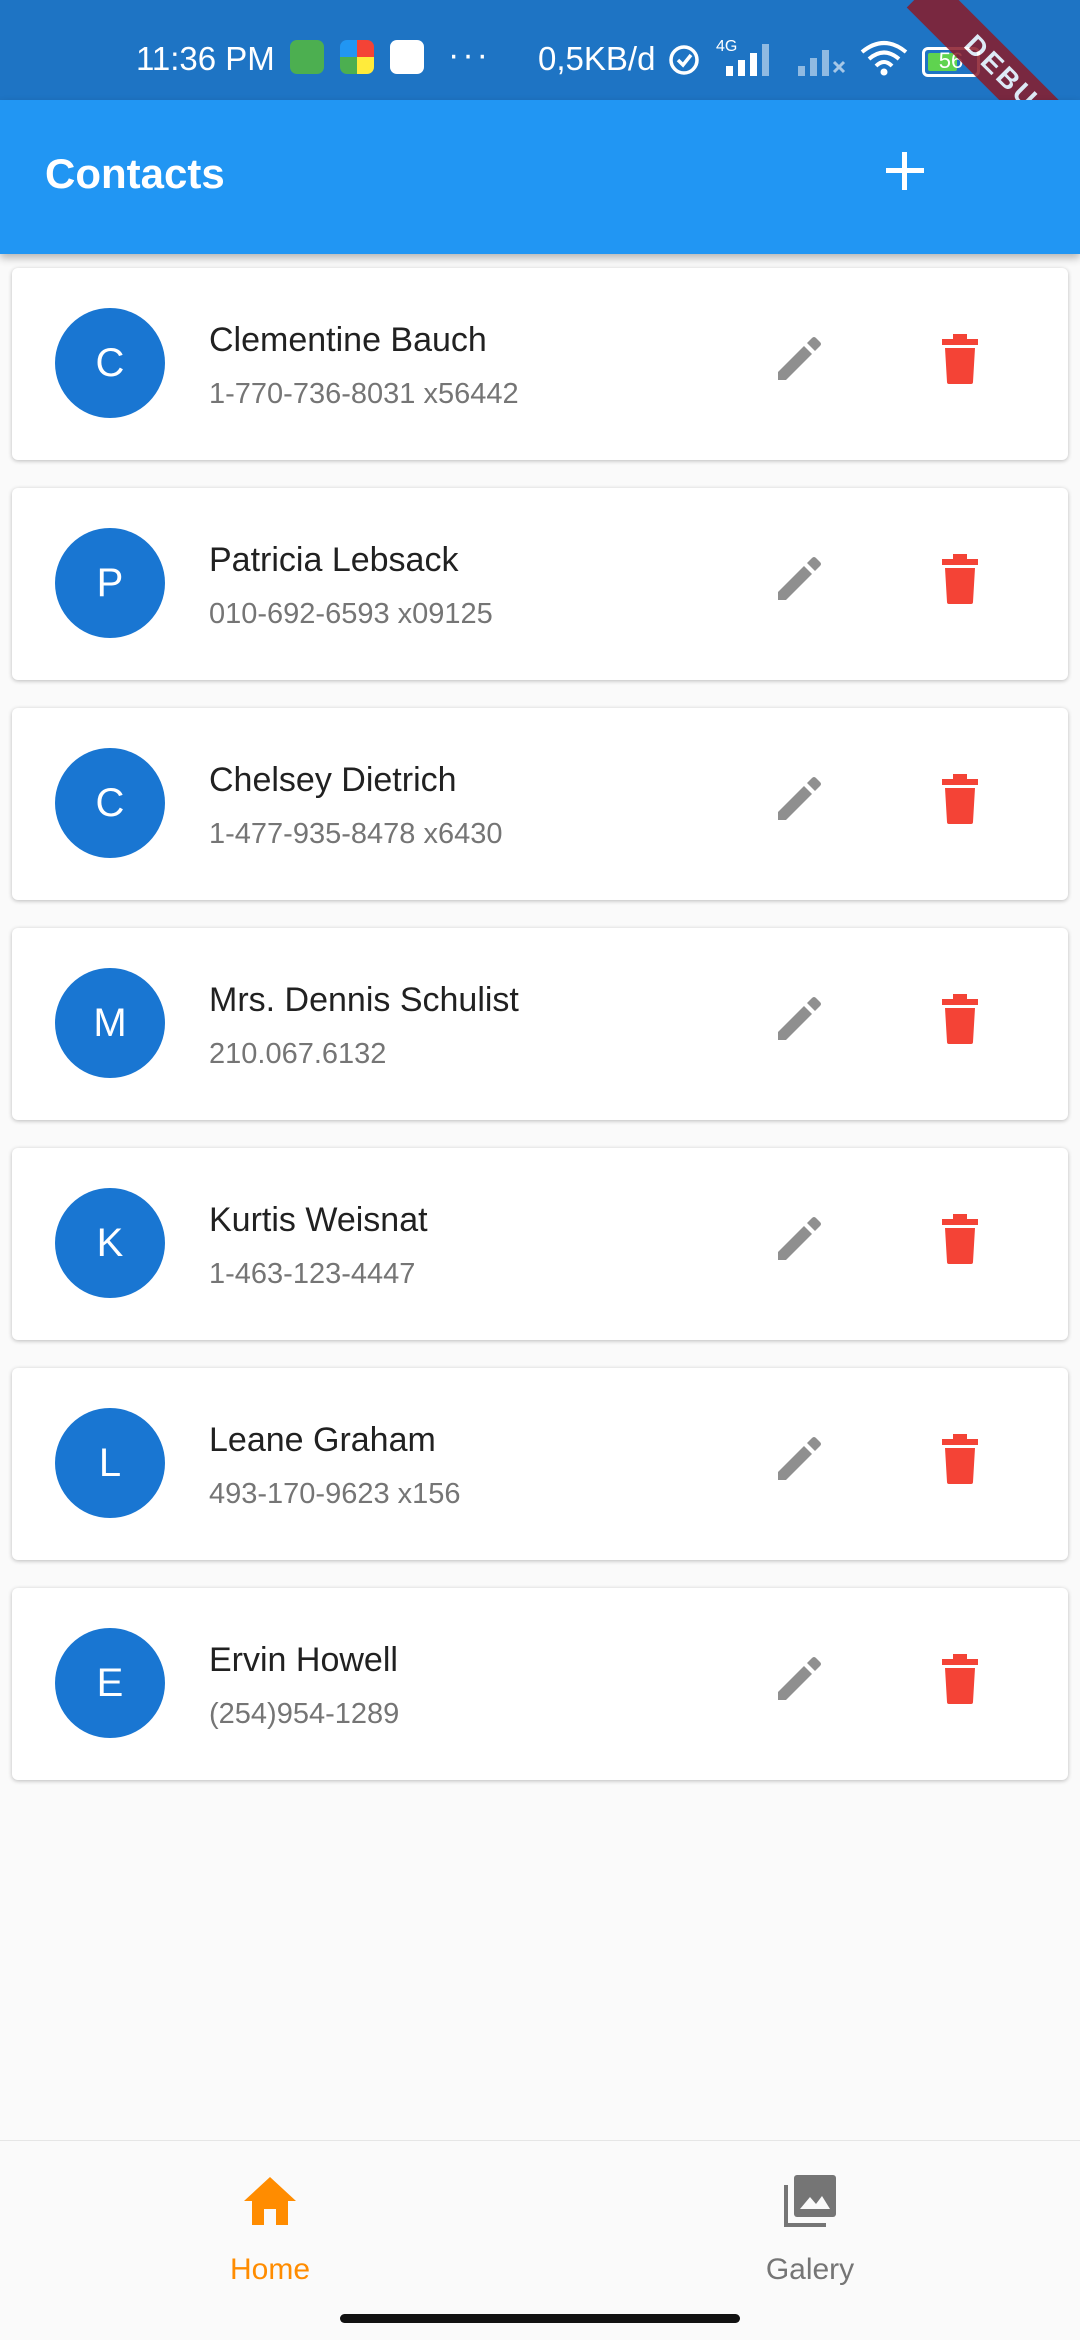  What do you see at coordinates (540, 804) in the screenshot?
I see `contact-card: C Chelsey Dietrich 1-477-935-8478 x6430` at bounding box center [540, 804].